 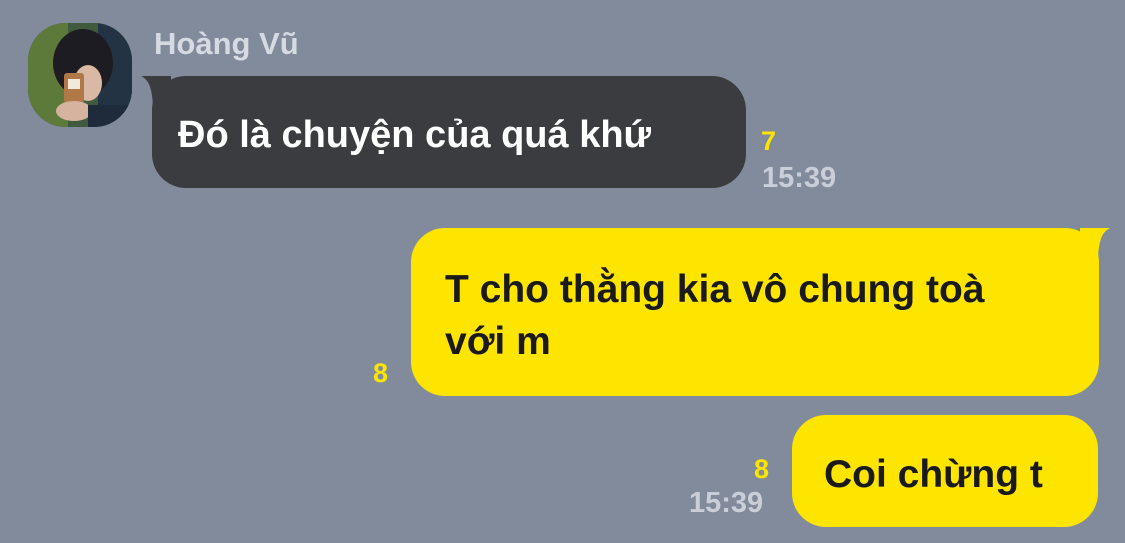 I want to click on outgoing-message-bubble: Coi chừng t, so click(x=945, y=471).